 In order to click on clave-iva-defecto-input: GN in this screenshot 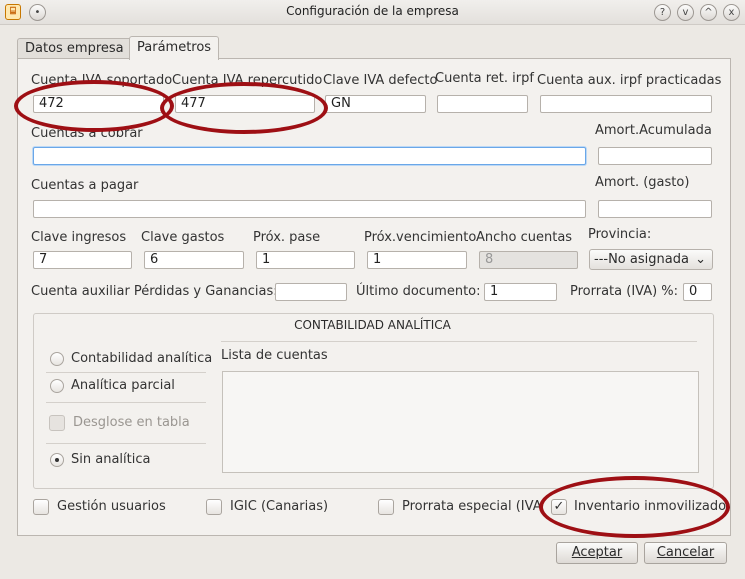, I will do `click(375, 104)`.